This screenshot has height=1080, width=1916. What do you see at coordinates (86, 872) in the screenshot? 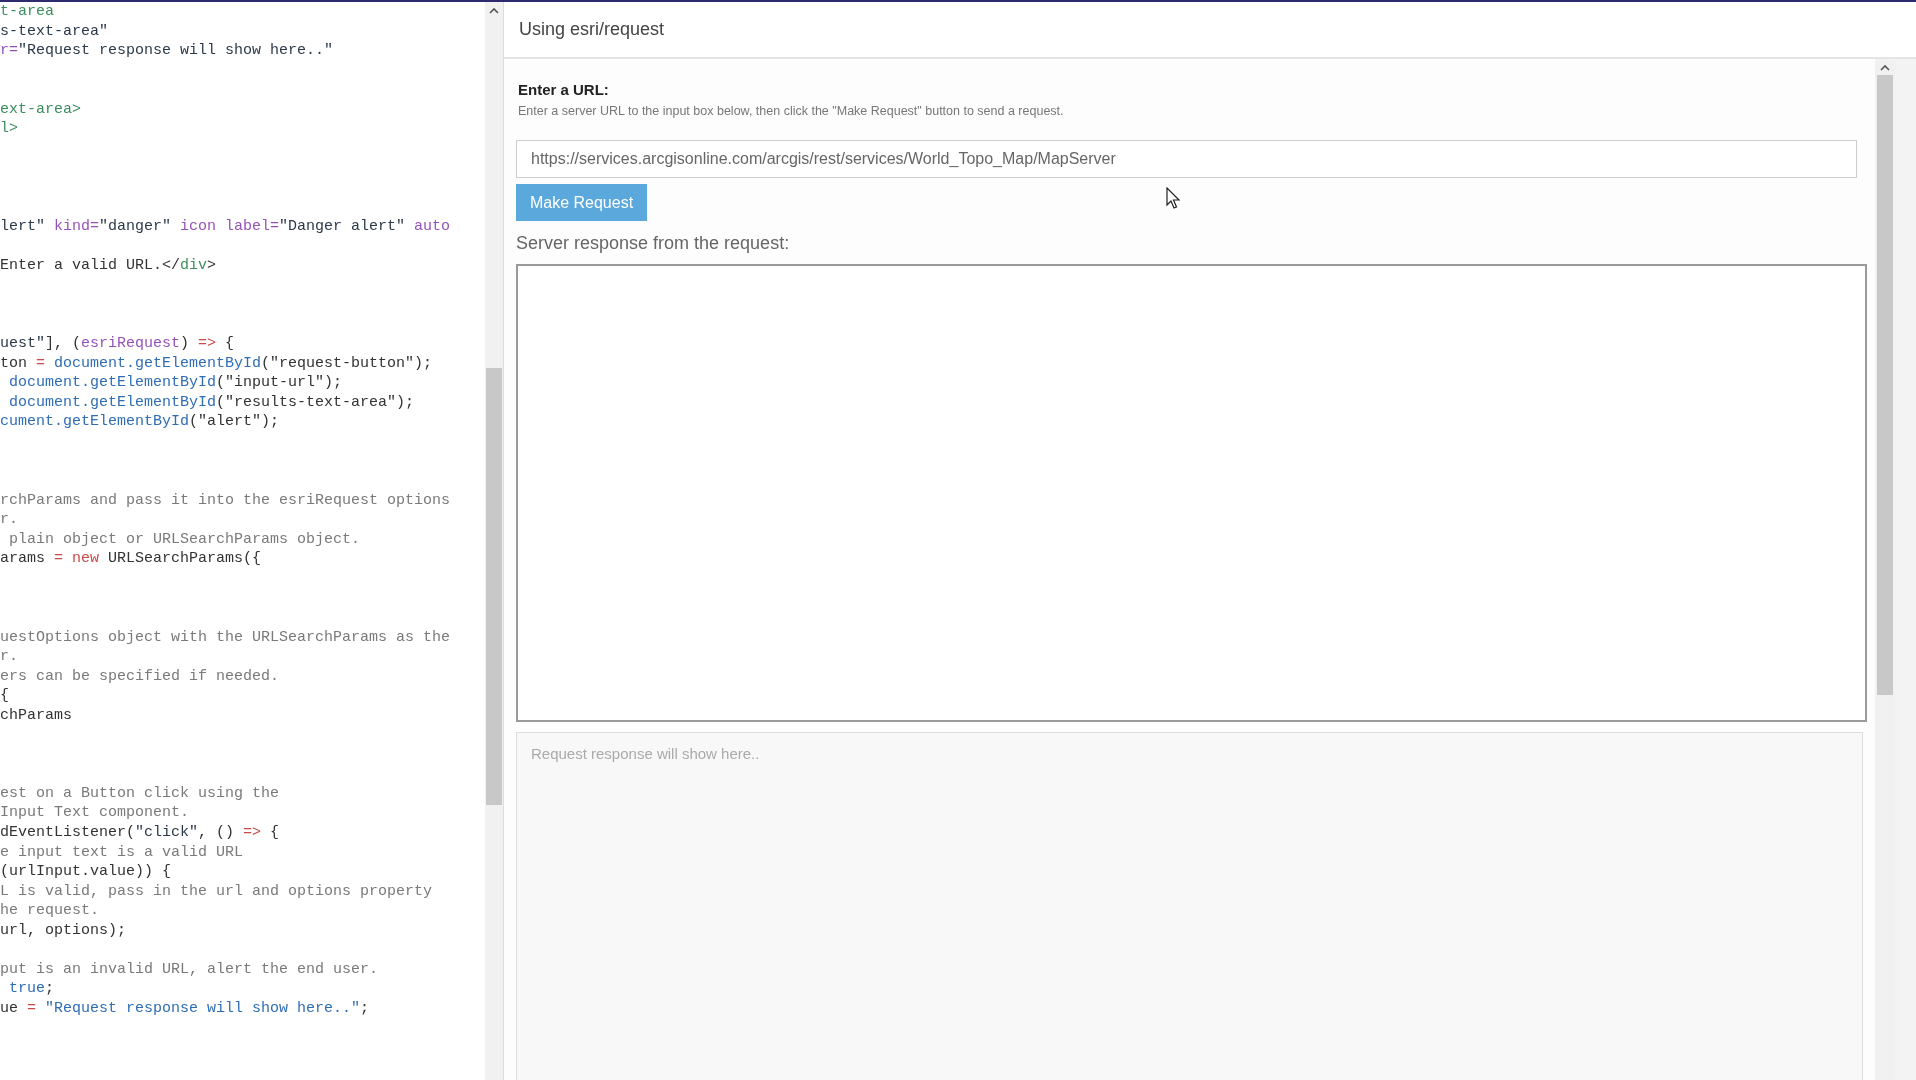
I see `code-line: (urlInput.value)) {` at bounding box center [86, 872].